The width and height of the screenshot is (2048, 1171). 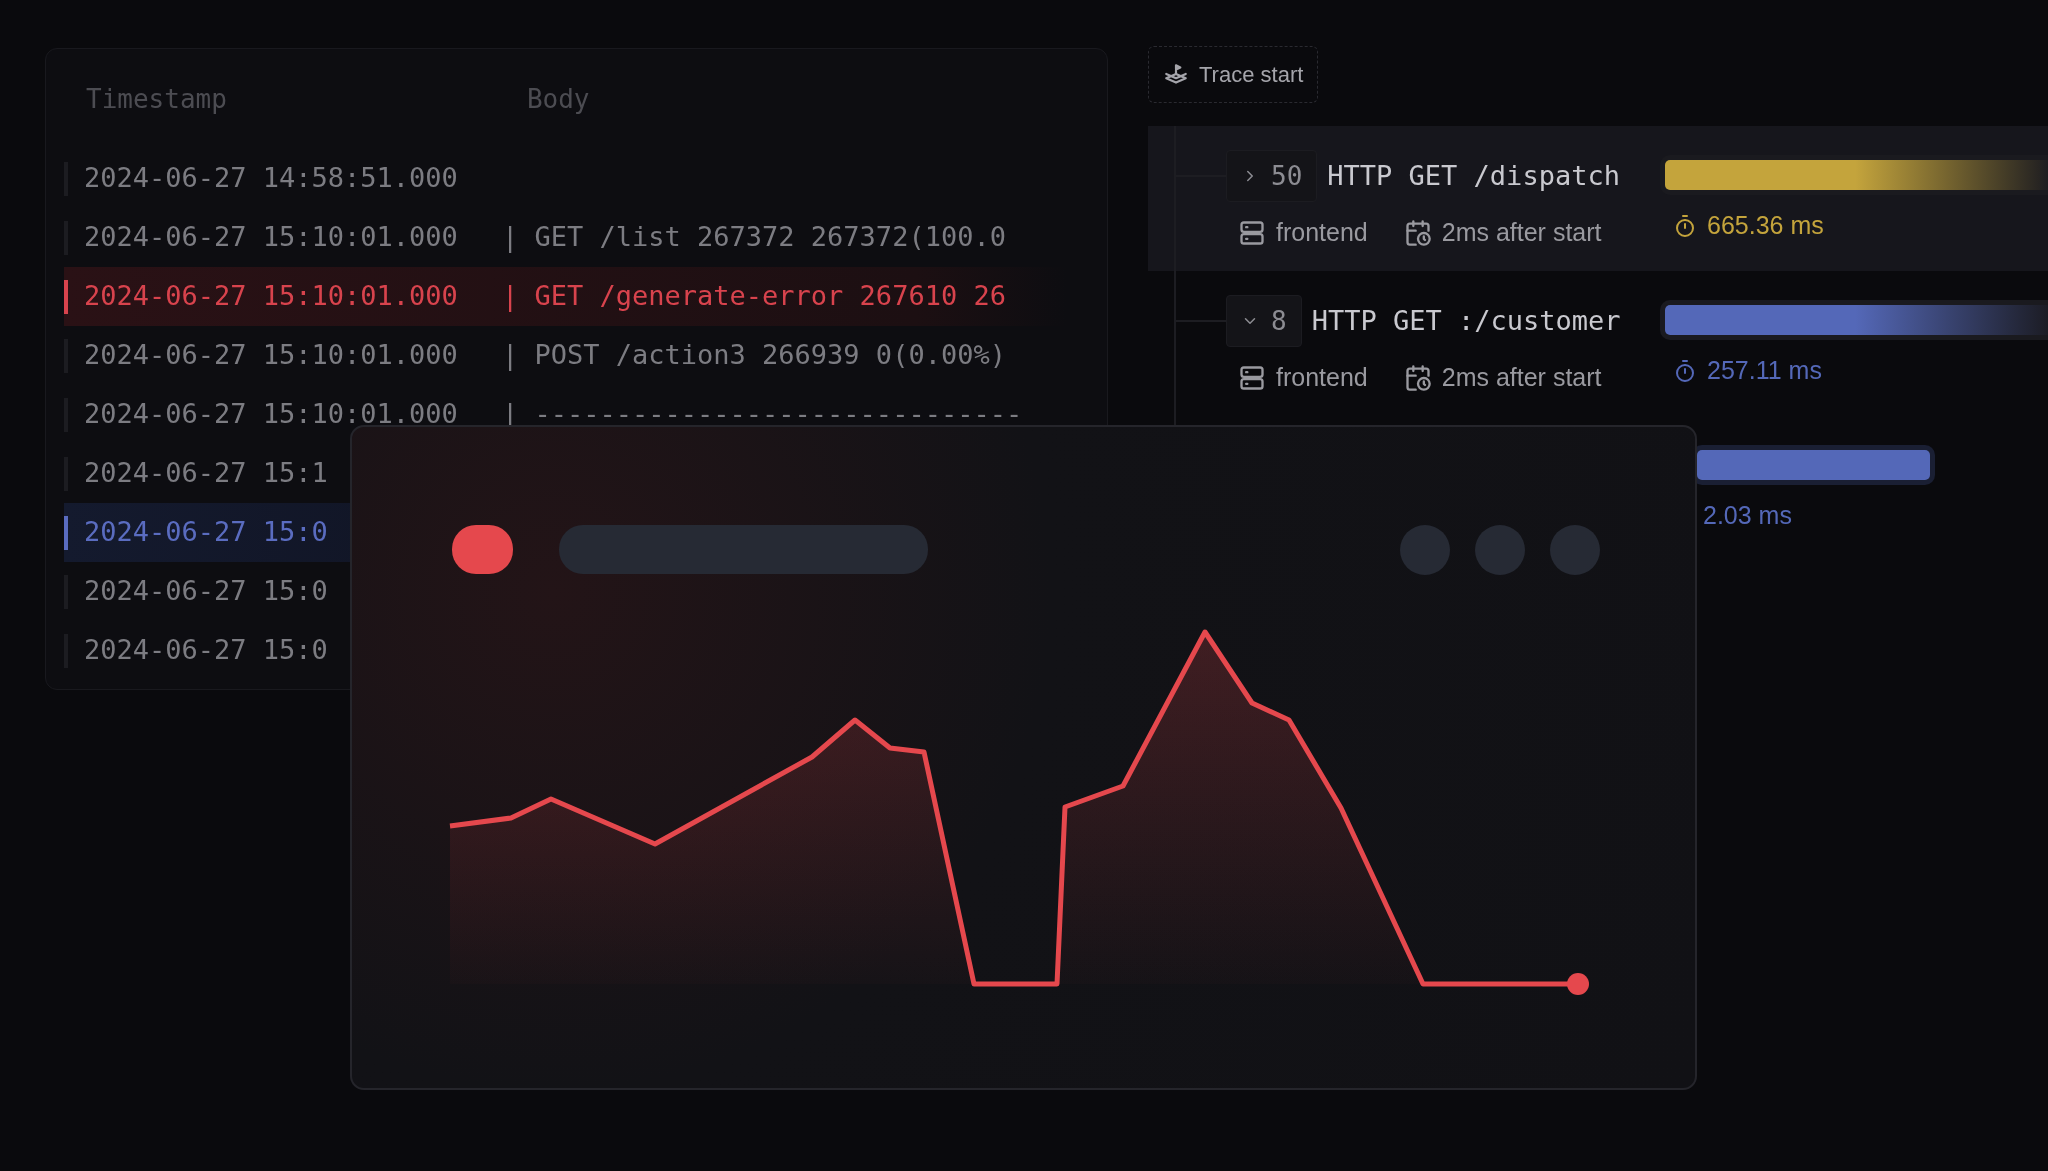 What do you see at coordinates (1466, 320) in the screenshot?
I see `span-title: HTTP GET :/customer` at bounding box center [1466, 320].